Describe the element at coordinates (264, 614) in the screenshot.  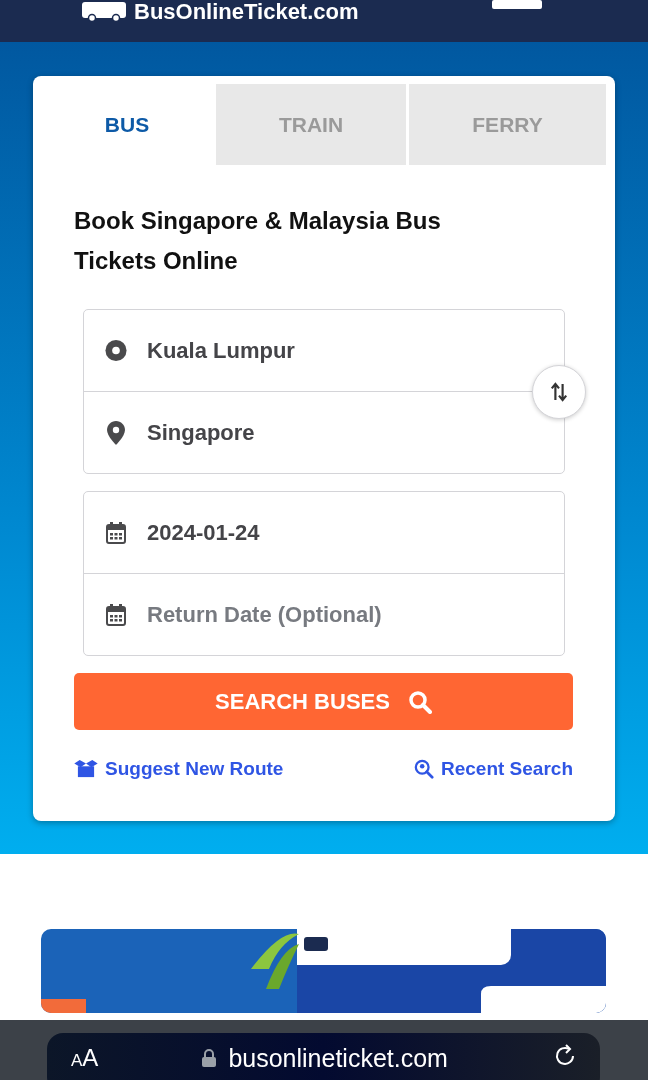
I see `date-placeholder: Return Date (Optional)` at that location.